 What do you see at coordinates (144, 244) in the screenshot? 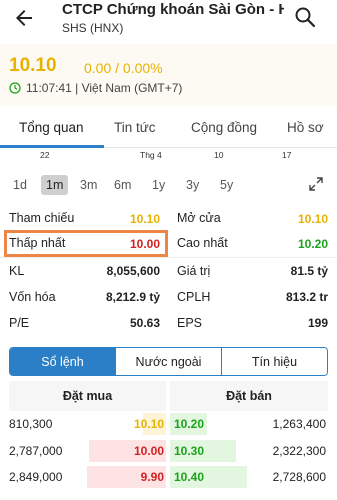
I see `stat-value-low: 10.00` at bounding box center [144, 244].